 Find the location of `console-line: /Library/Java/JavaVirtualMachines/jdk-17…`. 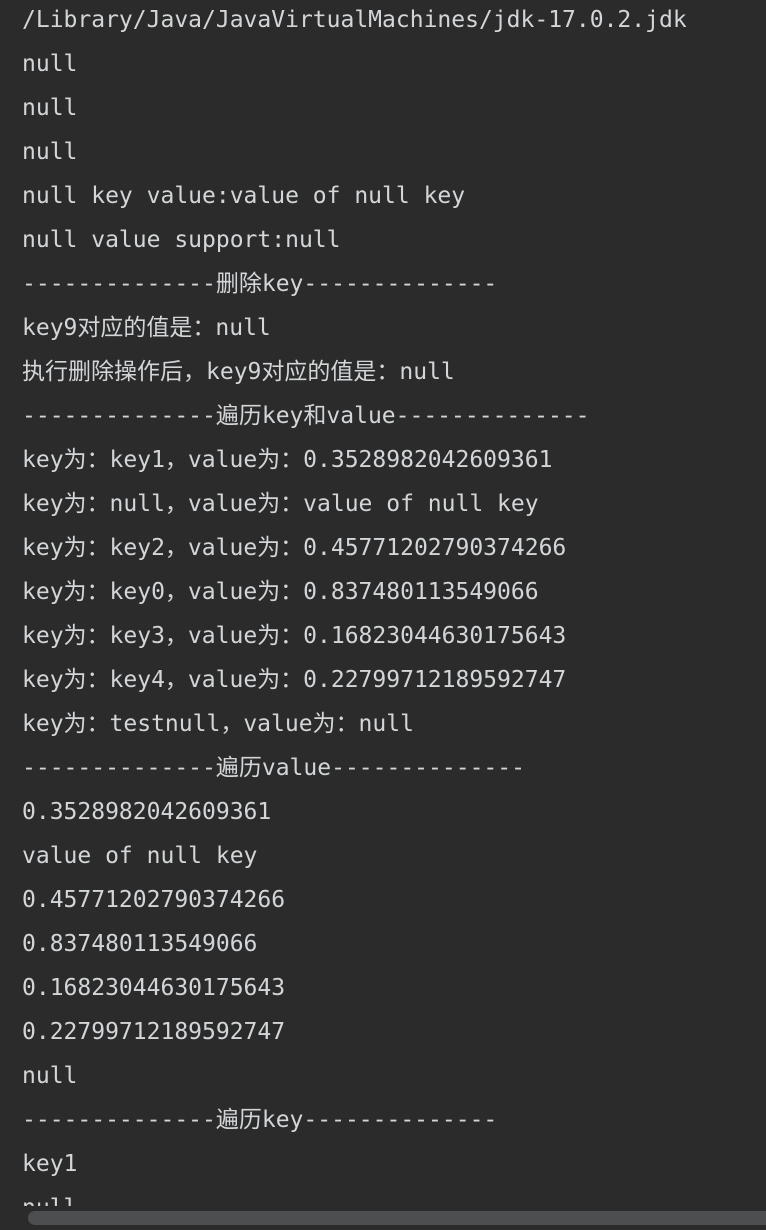

console-line: /Library/Java/JavaVirtualMachines/jdk-17… is located at coordinates (354, 20).